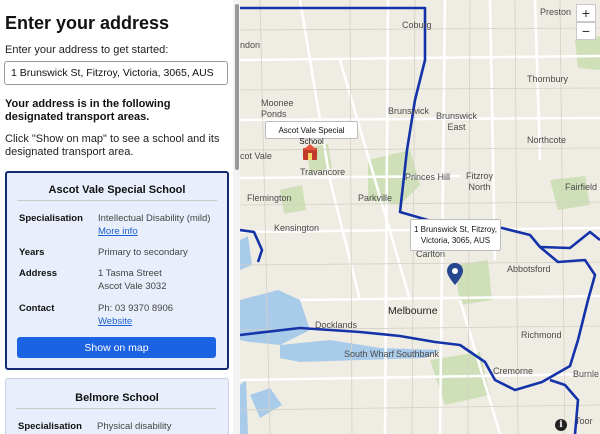  What do you see at coordinates (409, 111) in the screenshot?
I see `map-label: Brunswick` at bounding box center [409, 111].